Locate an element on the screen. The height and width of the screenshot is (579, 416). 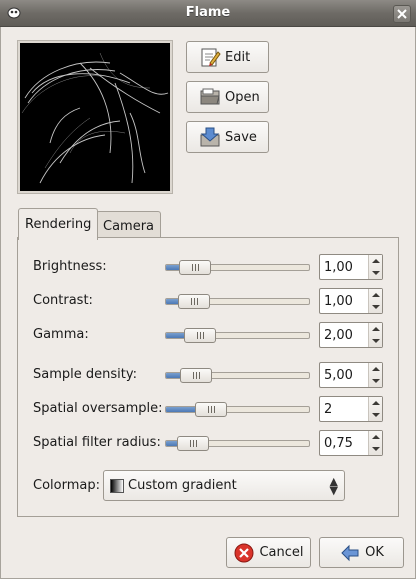
save-button: Save is located at coordinates (227, 137).